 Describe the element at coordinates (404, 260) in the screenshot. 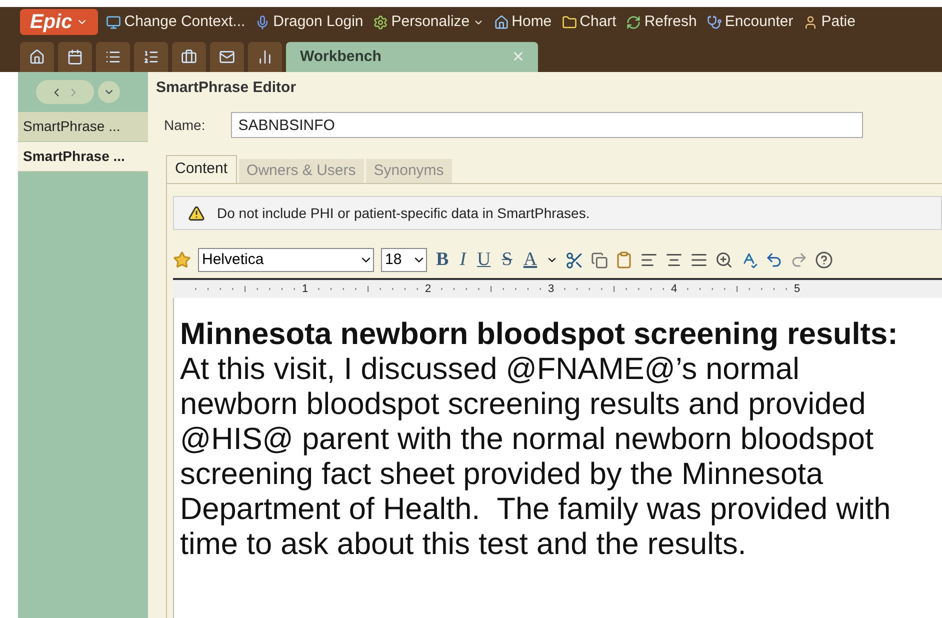

I see `size-select: 18` at that location.